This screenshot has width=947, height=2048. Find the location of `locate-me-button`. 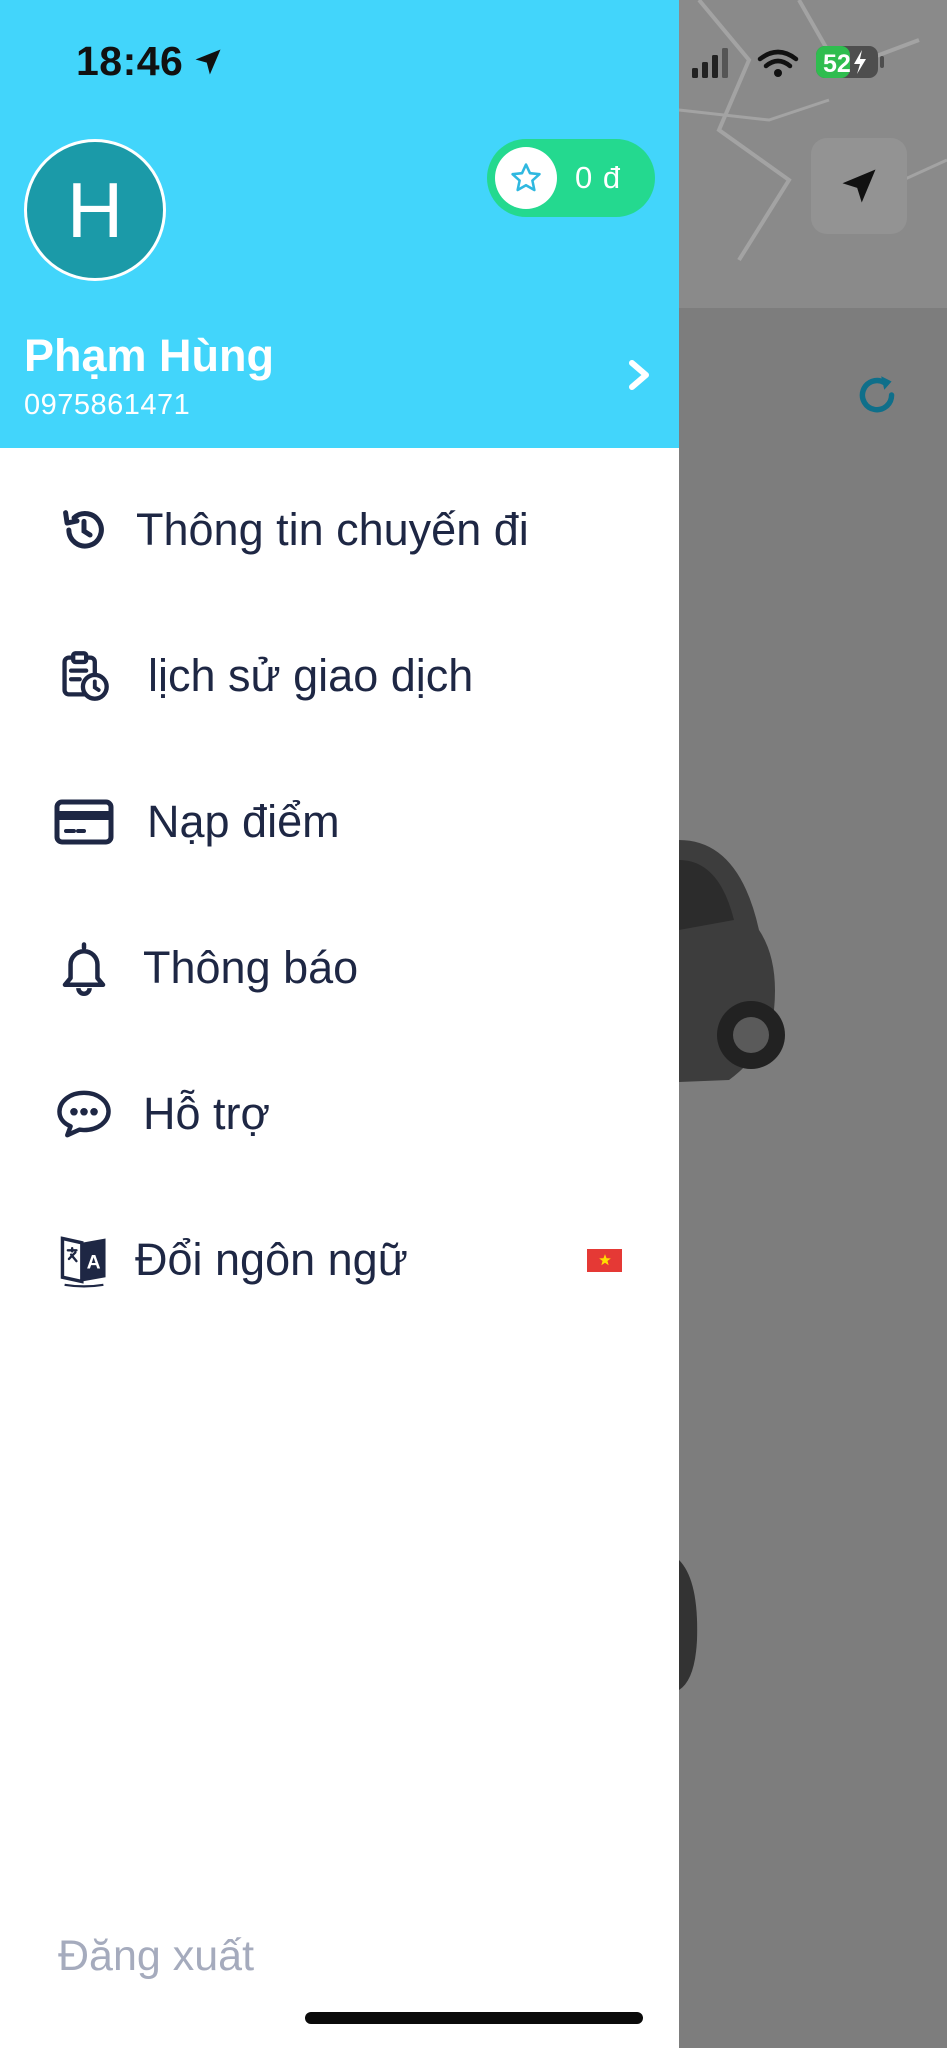

locate-me-button is located at coordinates (859, 186).